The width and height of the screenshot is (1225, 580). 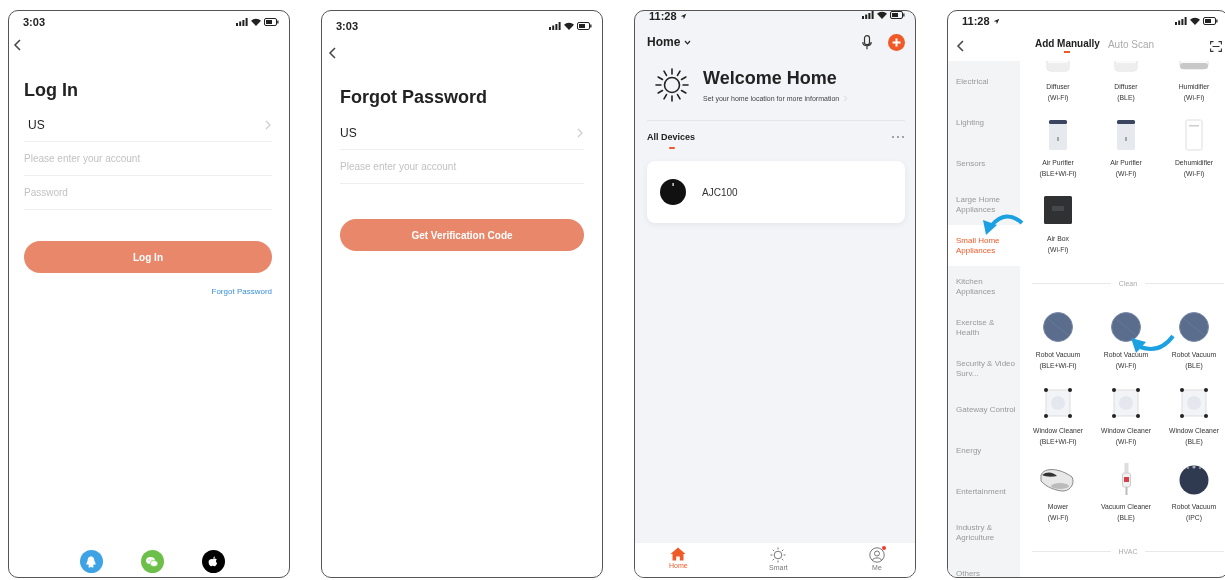 I want to click on robot-vacuum-icon, so click(x=673, y=192).